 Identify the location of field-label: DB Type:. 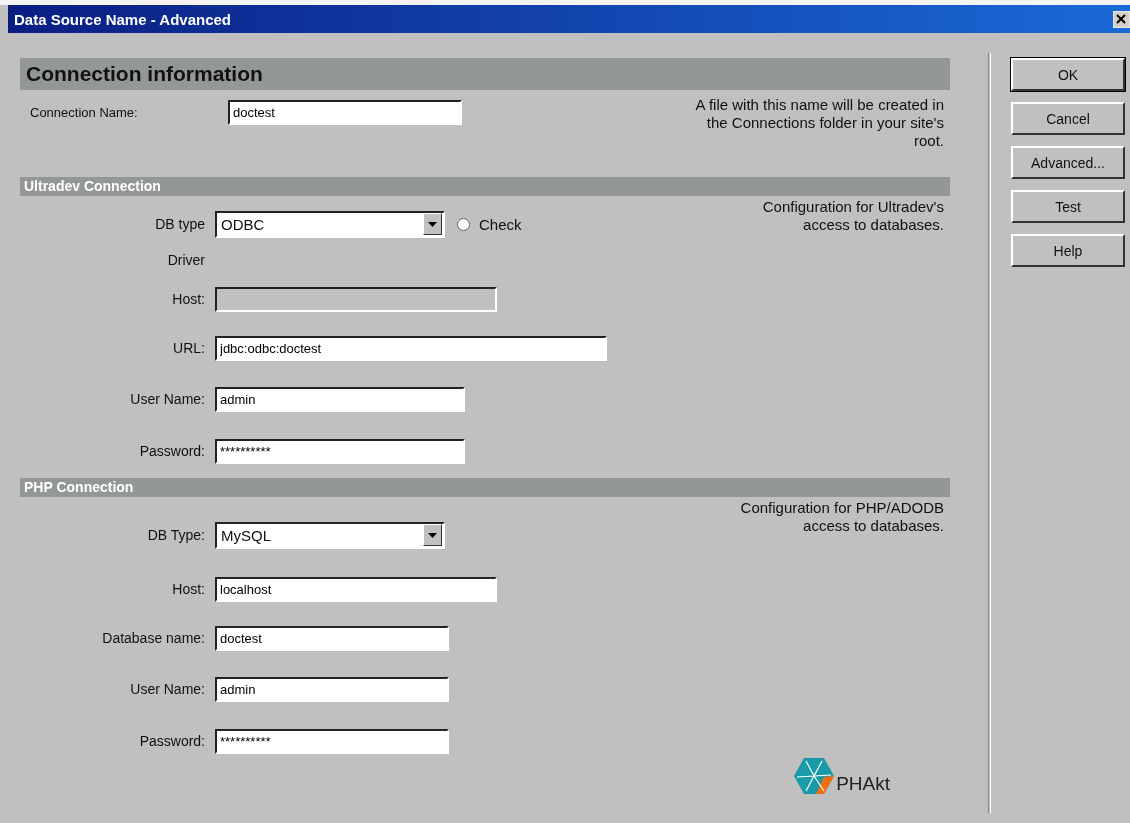
(176, 535).